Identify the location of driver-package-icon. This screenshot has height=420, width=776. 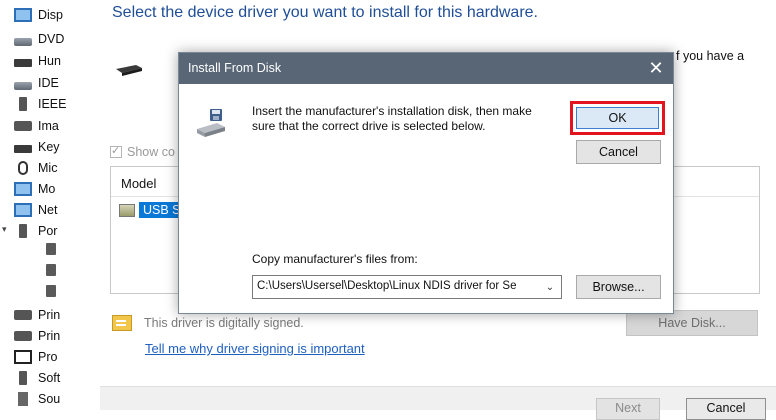
(127, 210).